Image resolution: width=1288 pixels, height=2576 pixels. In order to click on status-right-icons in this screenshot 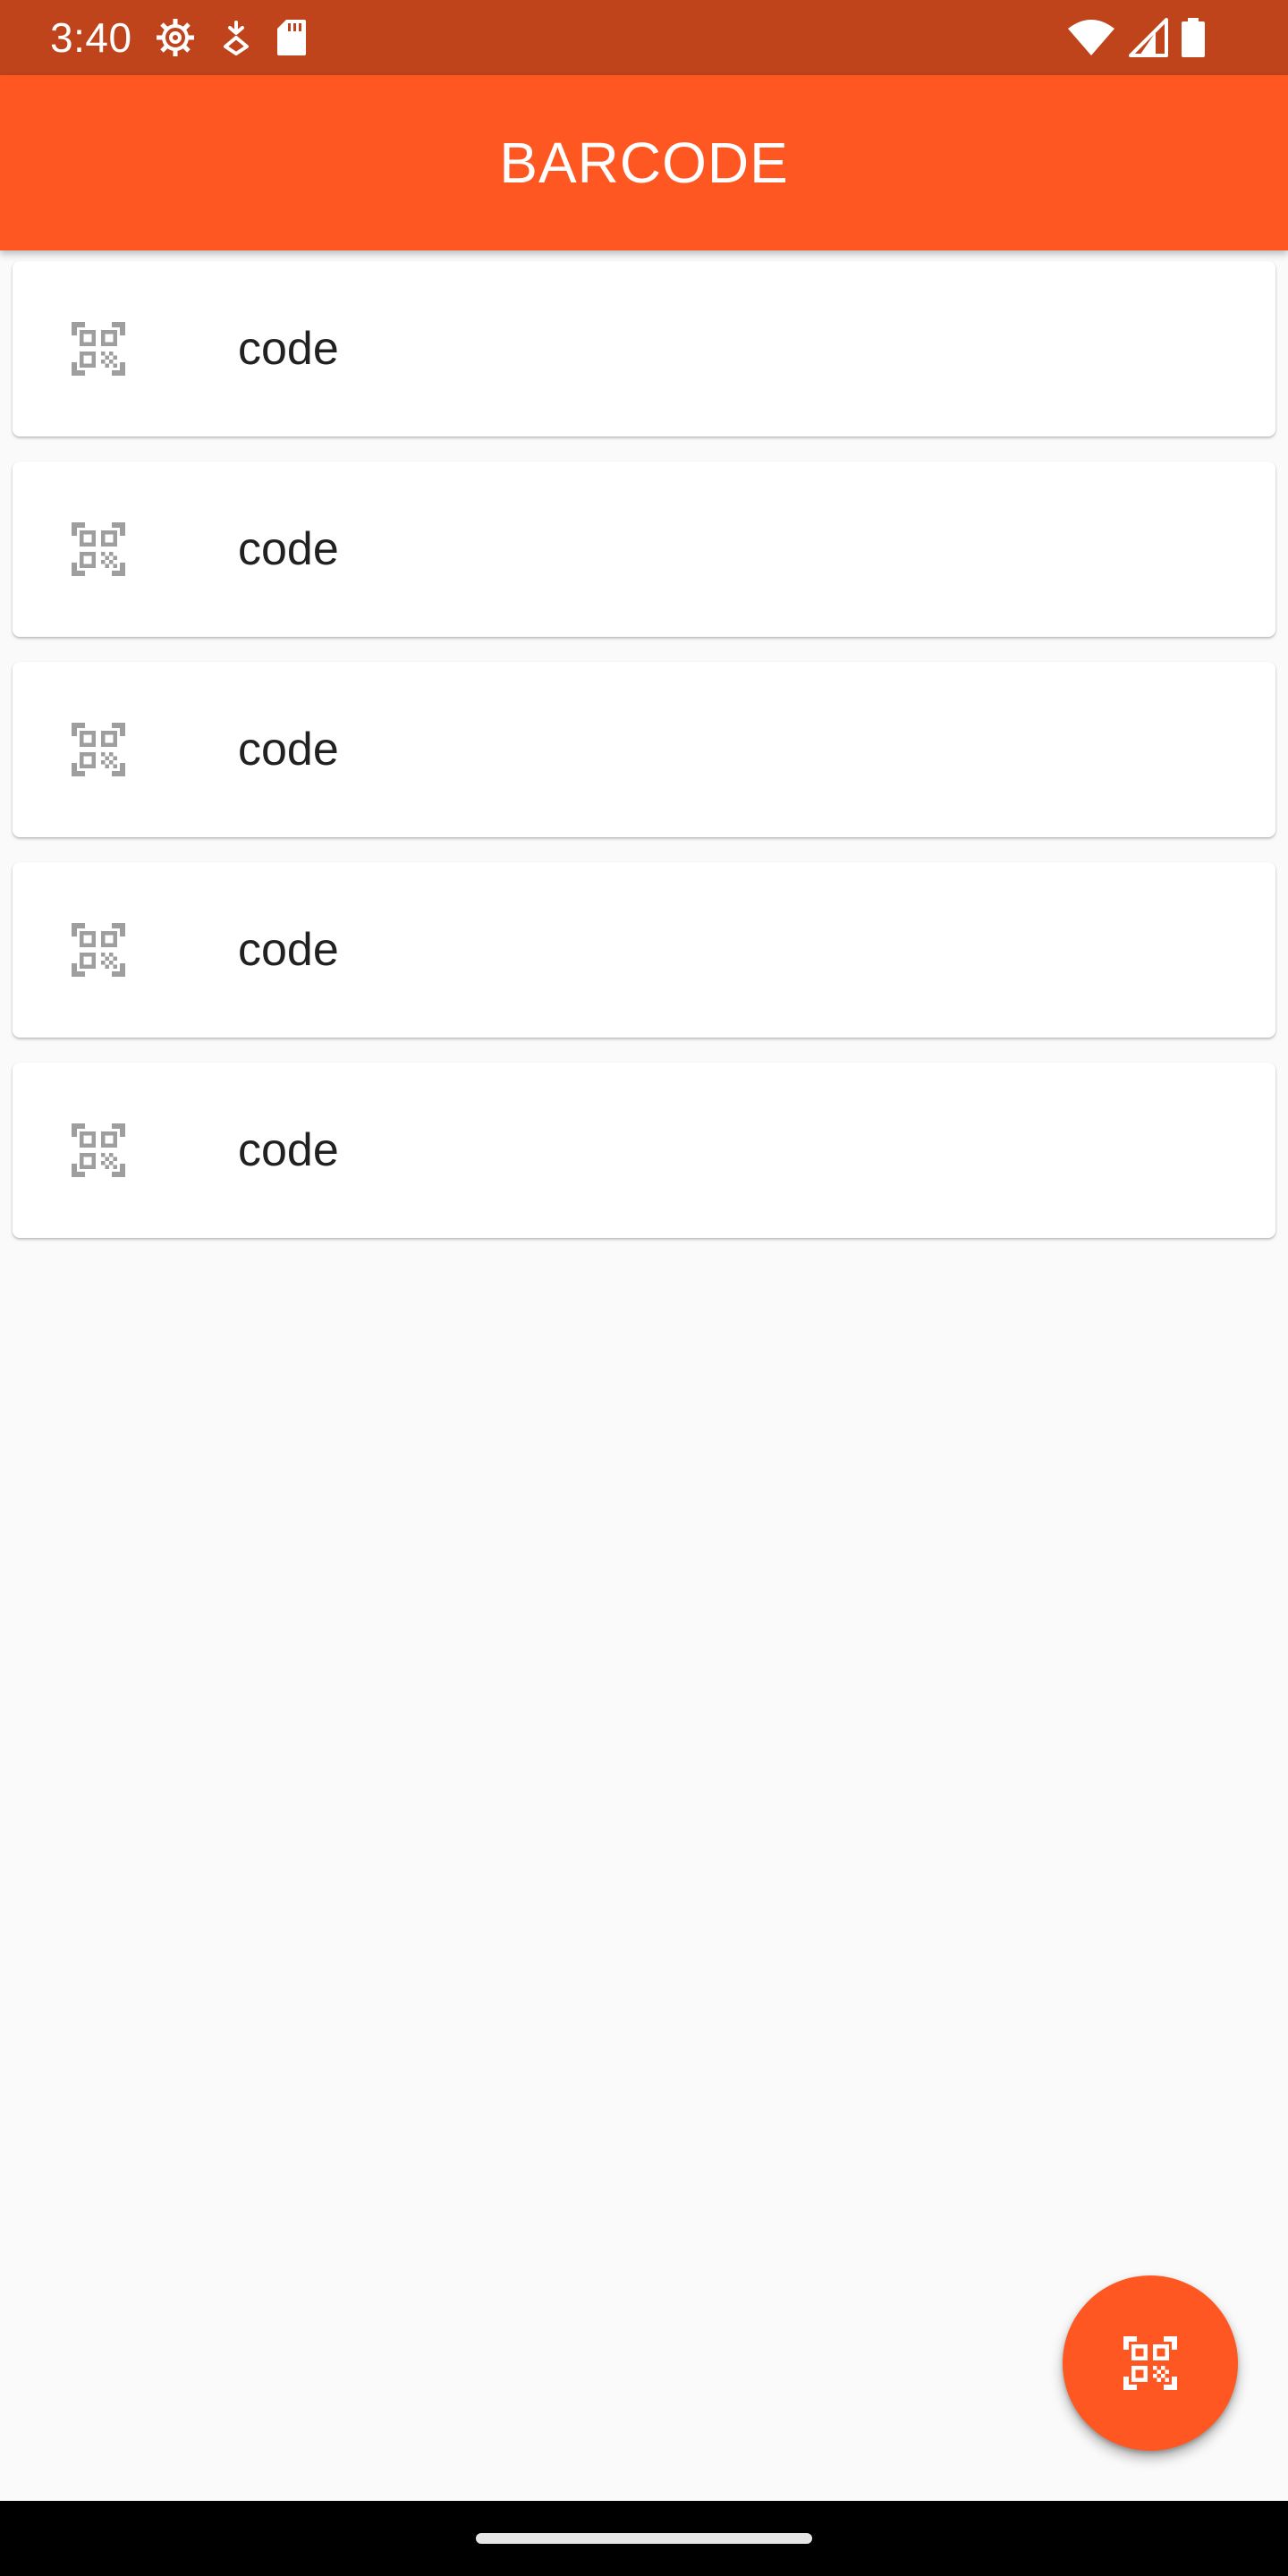, I will do `click(1136, 37)`.